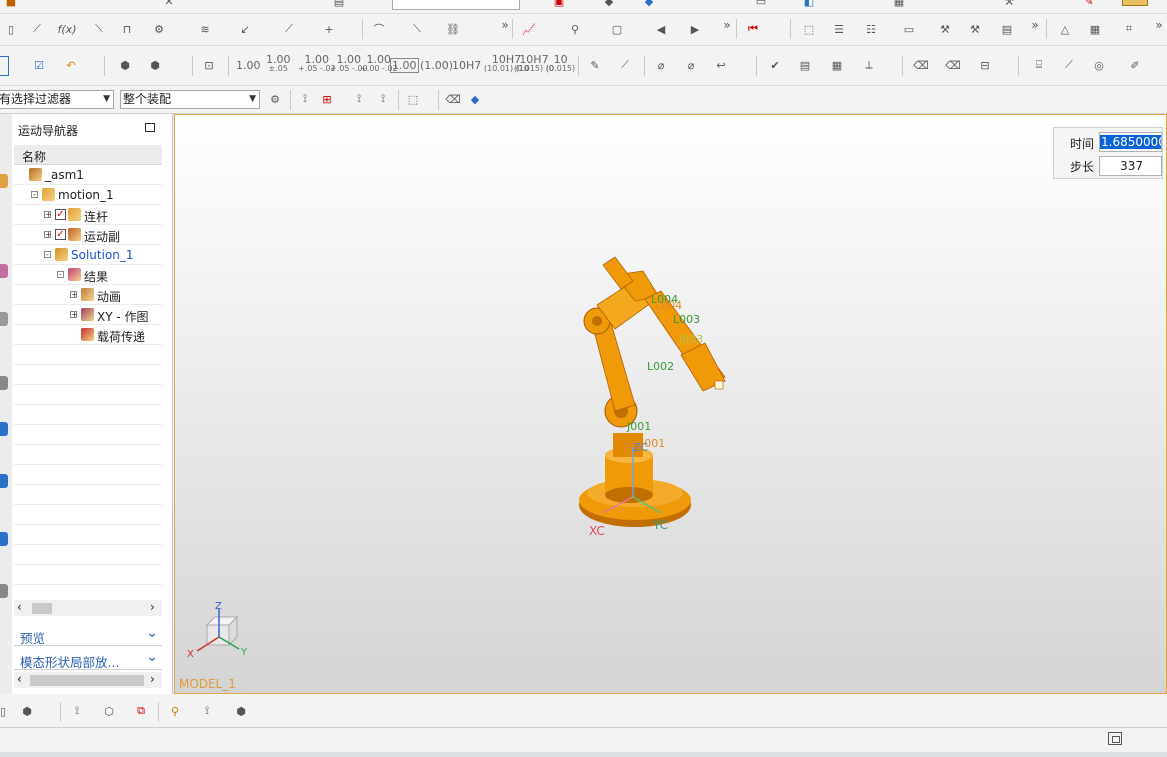 The image size is (1167, 757). Describe the element at coordinates (88, 235) in the screenshot. I see `tree-row: + ✓ 运动副` at that location.